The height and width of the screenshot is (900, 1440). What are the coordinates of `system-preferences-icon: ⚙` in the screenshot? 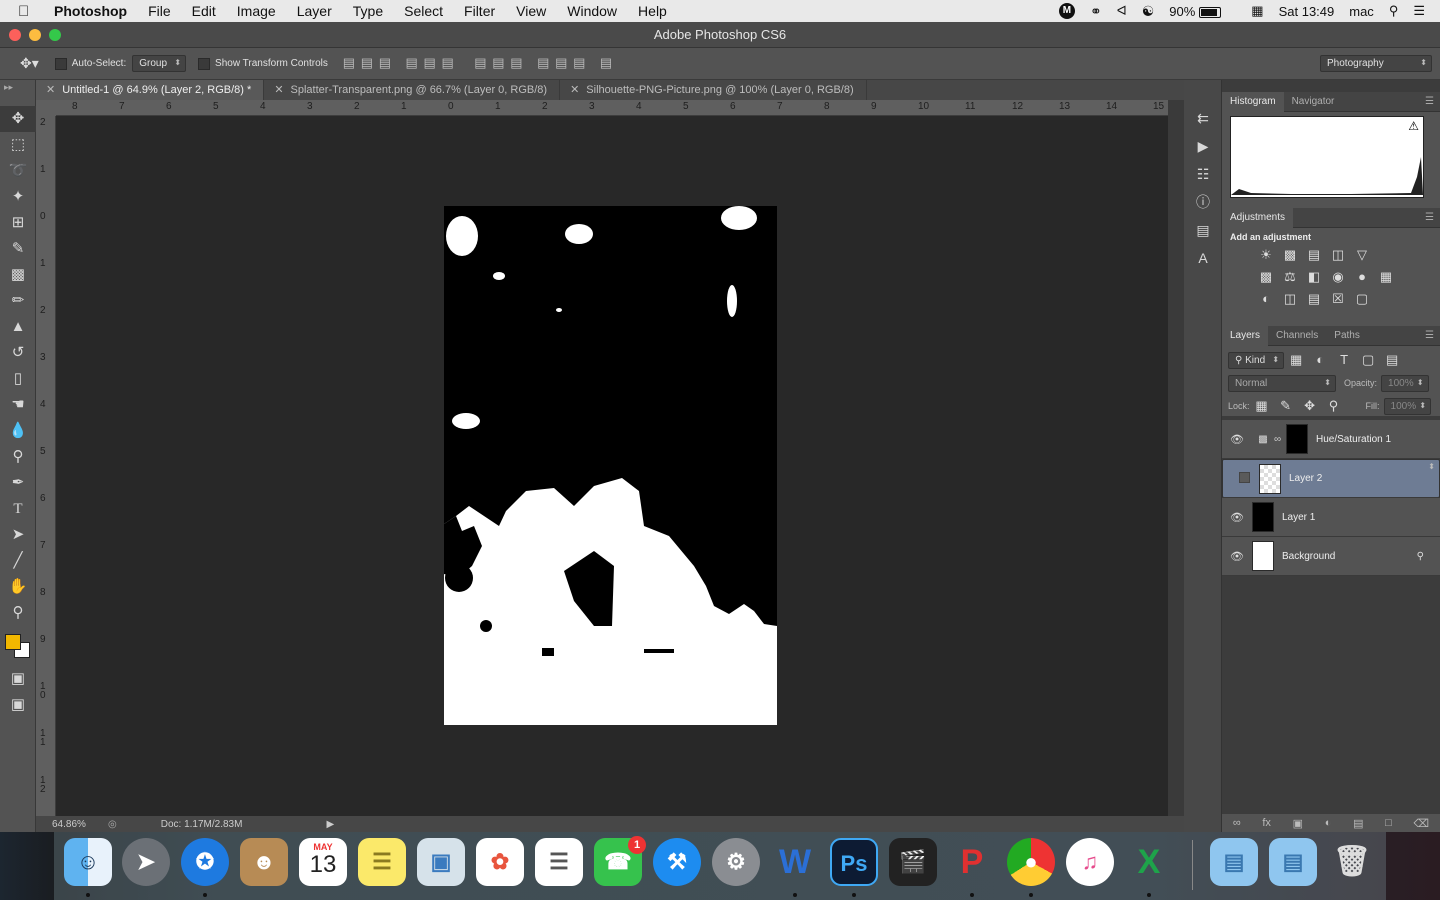 It's located at (736, 862).